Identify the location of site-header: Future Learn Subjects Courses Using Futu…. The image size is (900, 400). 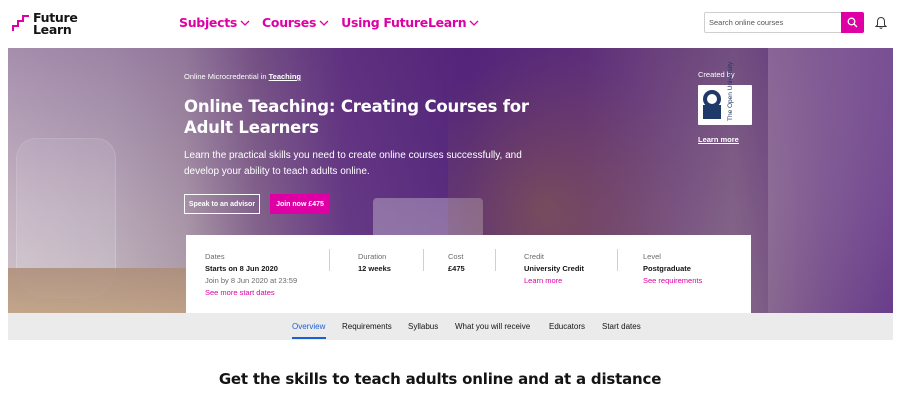
(450, 24).